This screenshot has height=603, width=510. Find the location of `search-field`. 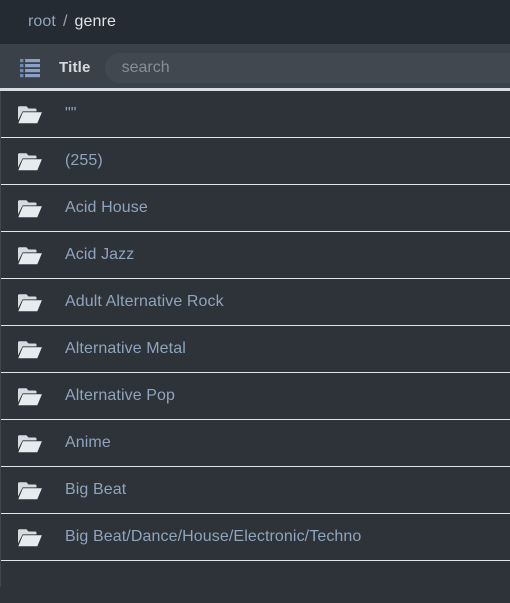

search-field is located at coordinates (307, 67).